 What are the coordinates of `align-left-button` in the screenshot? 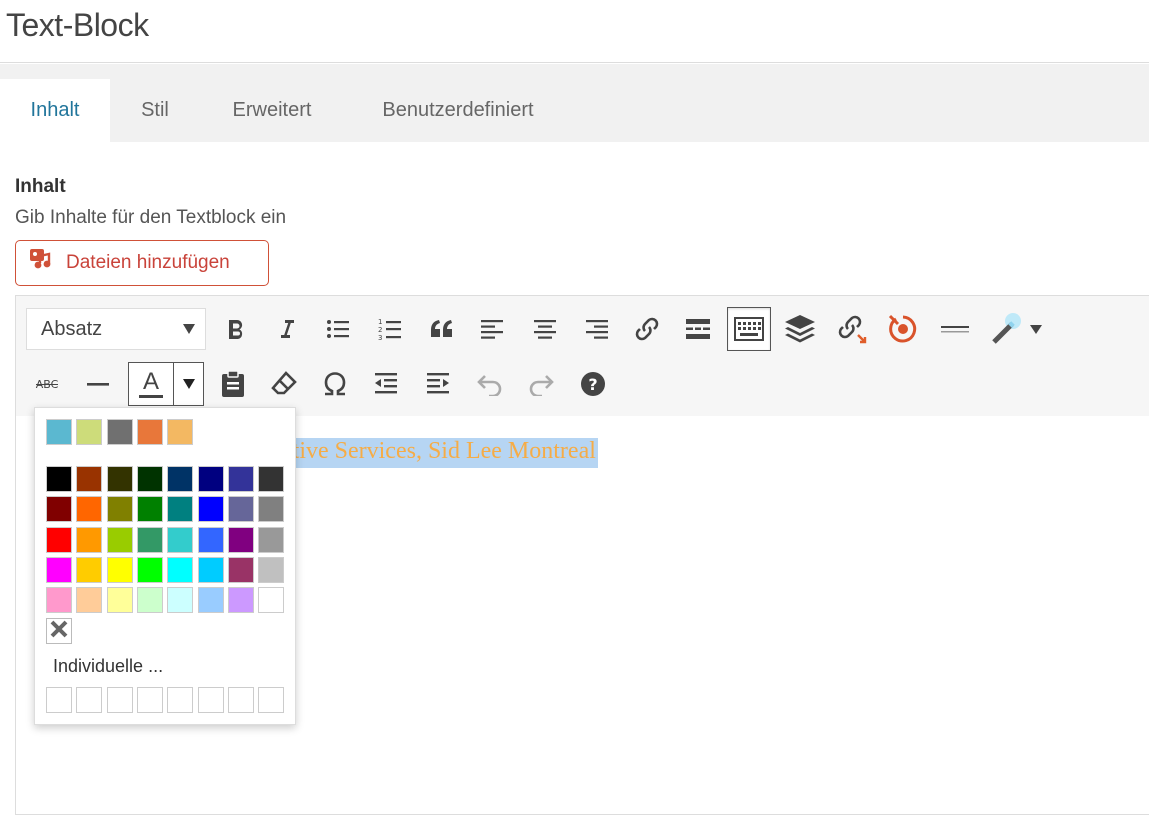 It's located at (493, 329).